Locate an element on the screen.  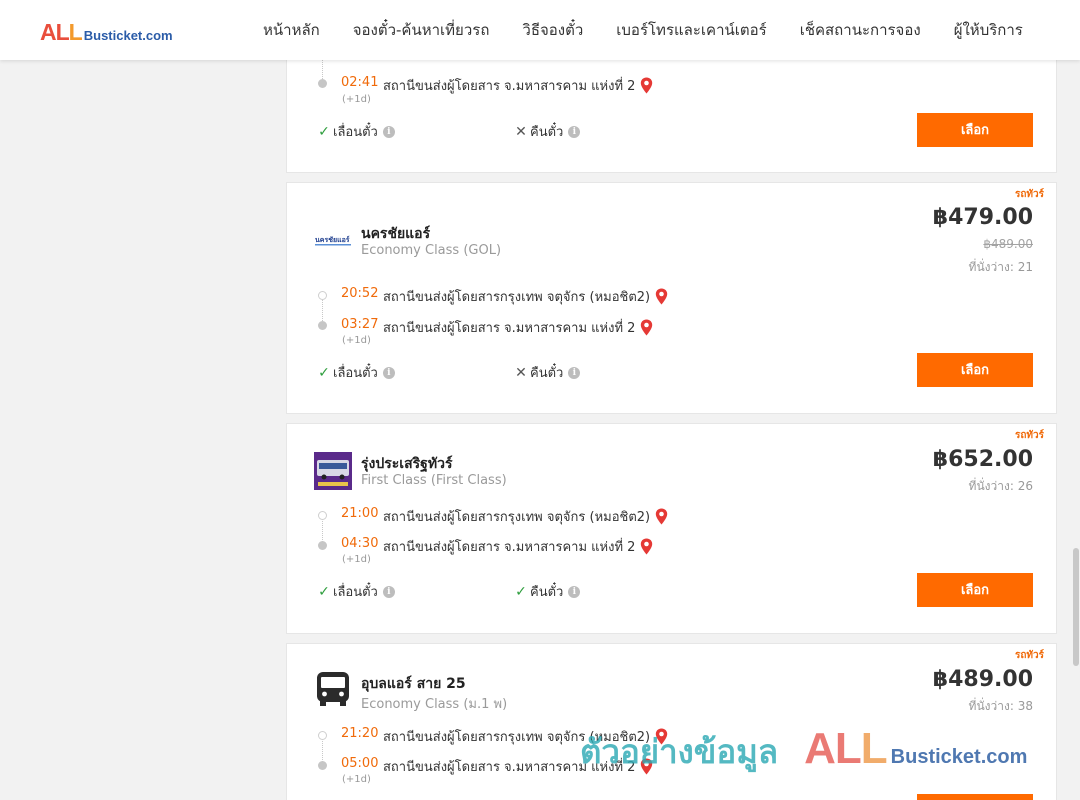
scrollbar-thumb is located at coordinates (1076, 607).